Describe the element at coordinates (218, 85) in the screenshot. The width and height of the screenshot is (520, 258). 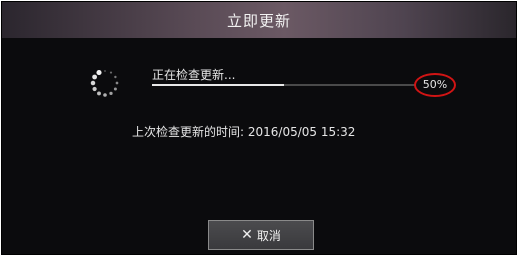
I see `progress-fill` at that location.